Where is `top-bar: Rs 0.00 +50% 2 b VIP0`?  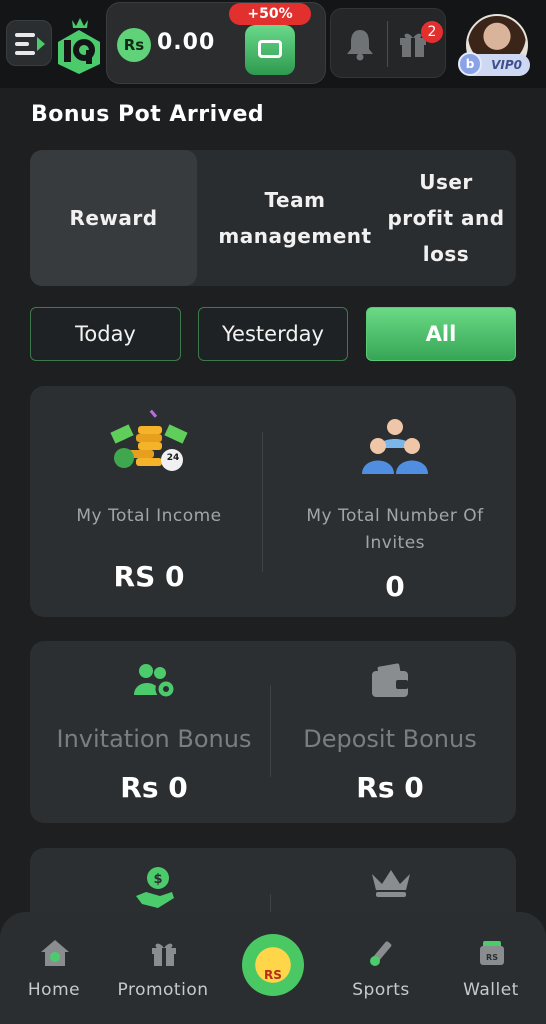
top-bar: Rs 0.00 +50% 2 b VIP0 is located at coordinates (273, 44).